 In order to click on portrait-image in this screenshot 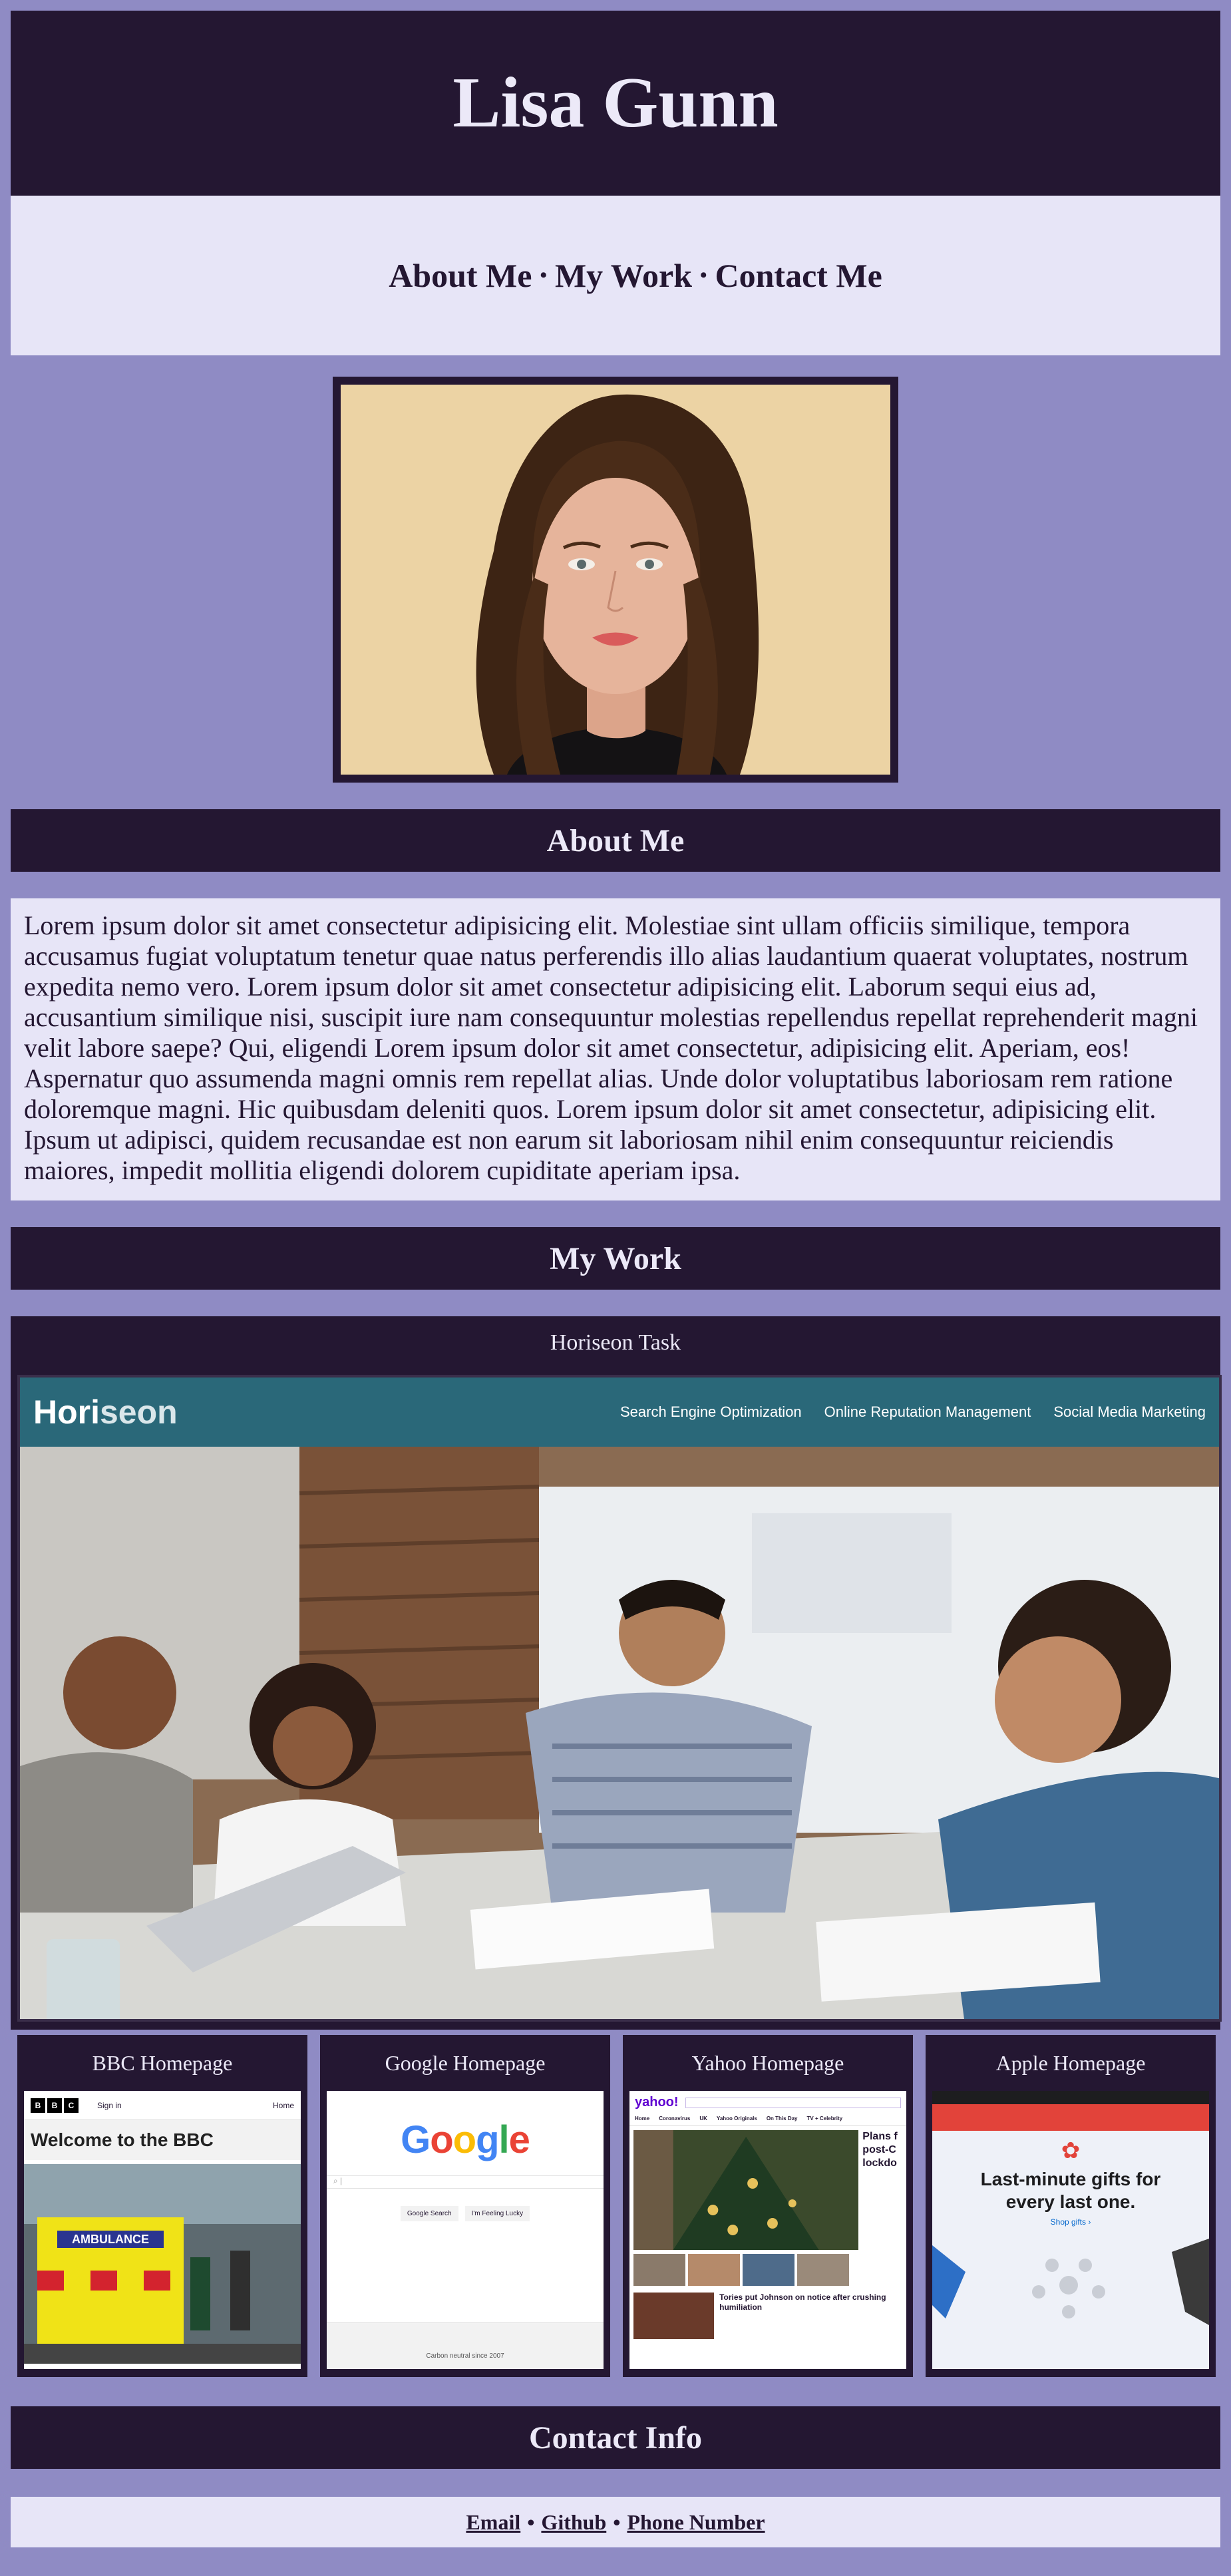, I will do `click(615, 580)`.